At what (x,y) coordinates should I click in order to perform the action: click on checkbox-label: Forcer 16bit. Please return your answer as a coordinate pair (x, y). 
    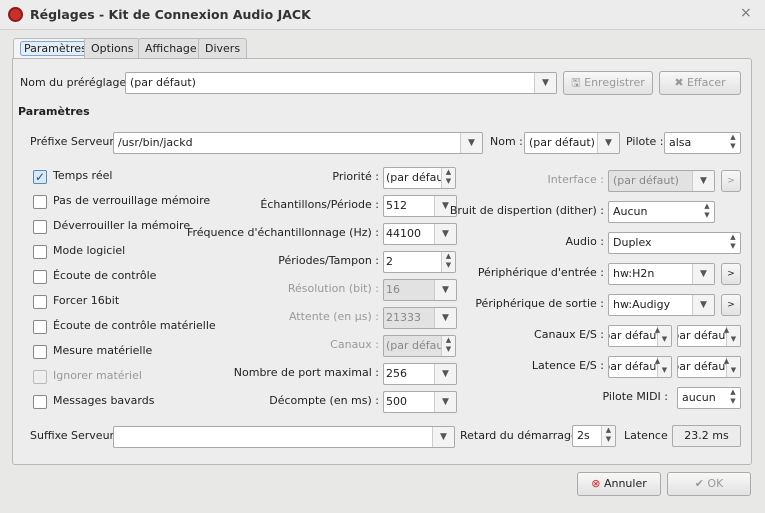
    Looking at the image, I should click on (86, 300).